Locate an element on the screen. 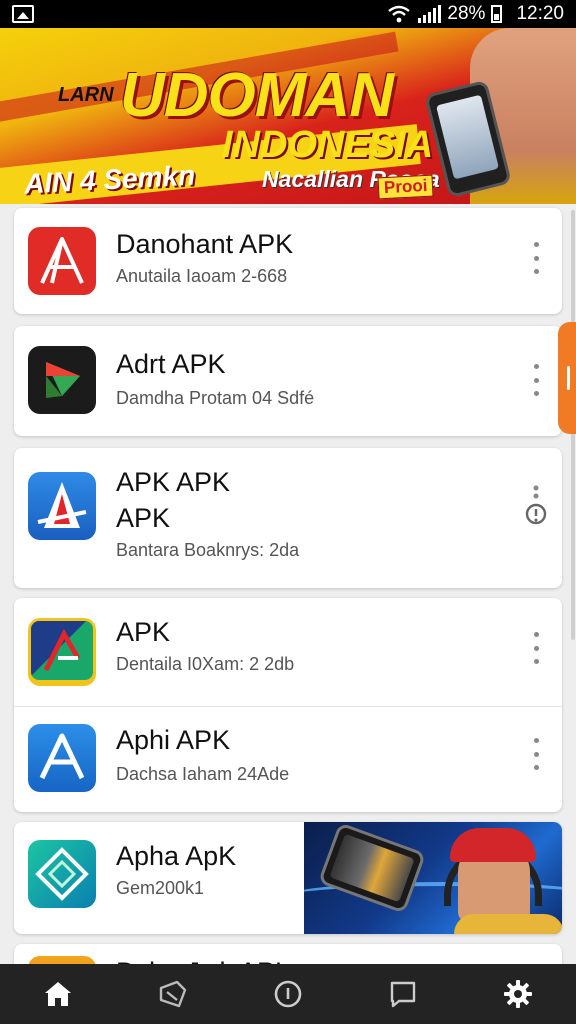  app-subtitle: Gem200k1 is located at coordinates (160, 888).